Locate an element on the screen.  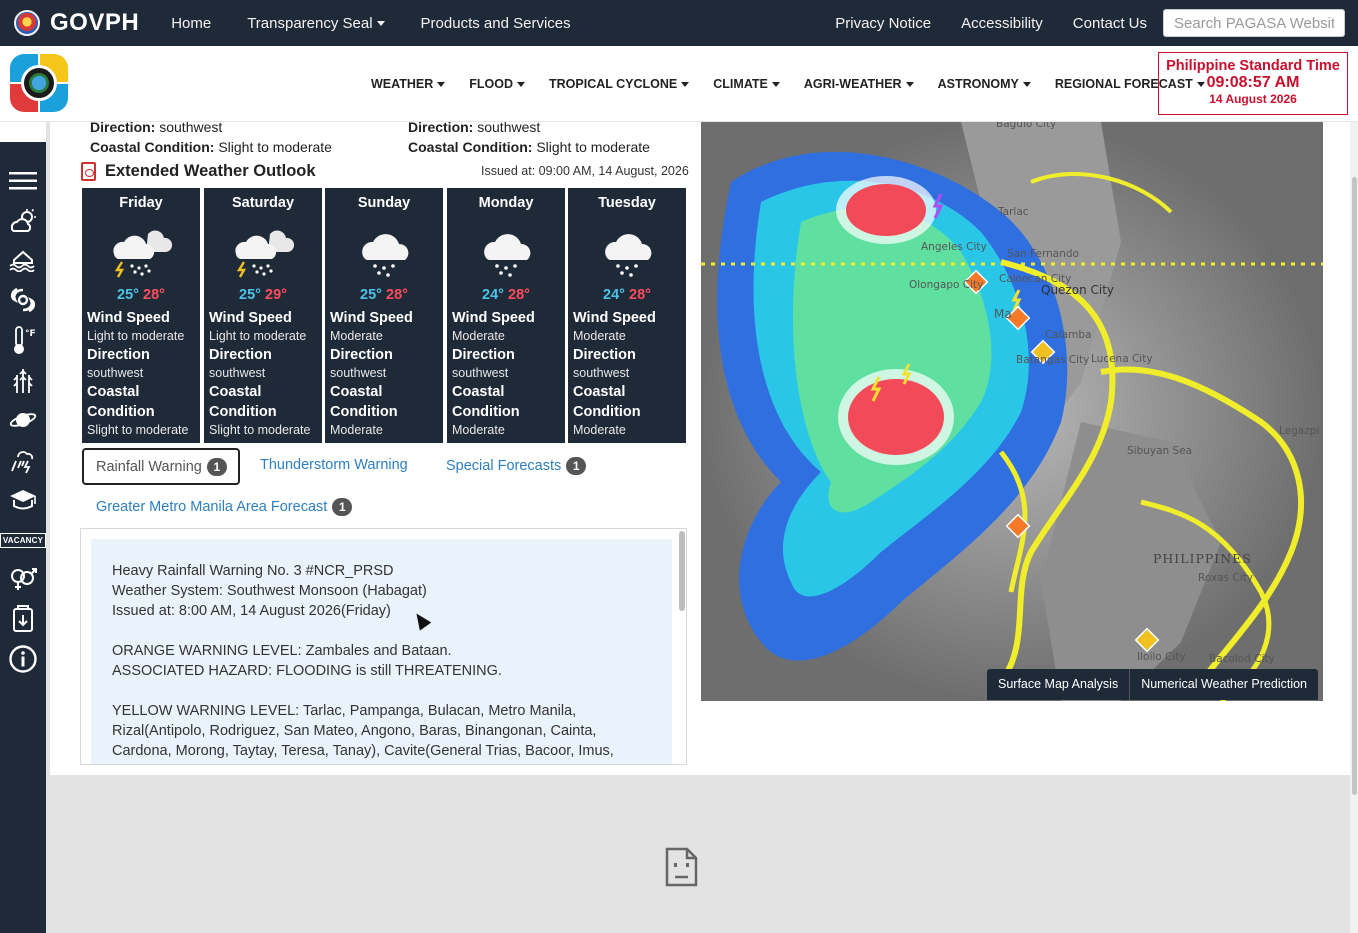
menu-icon is located at coordinates (23, 181).